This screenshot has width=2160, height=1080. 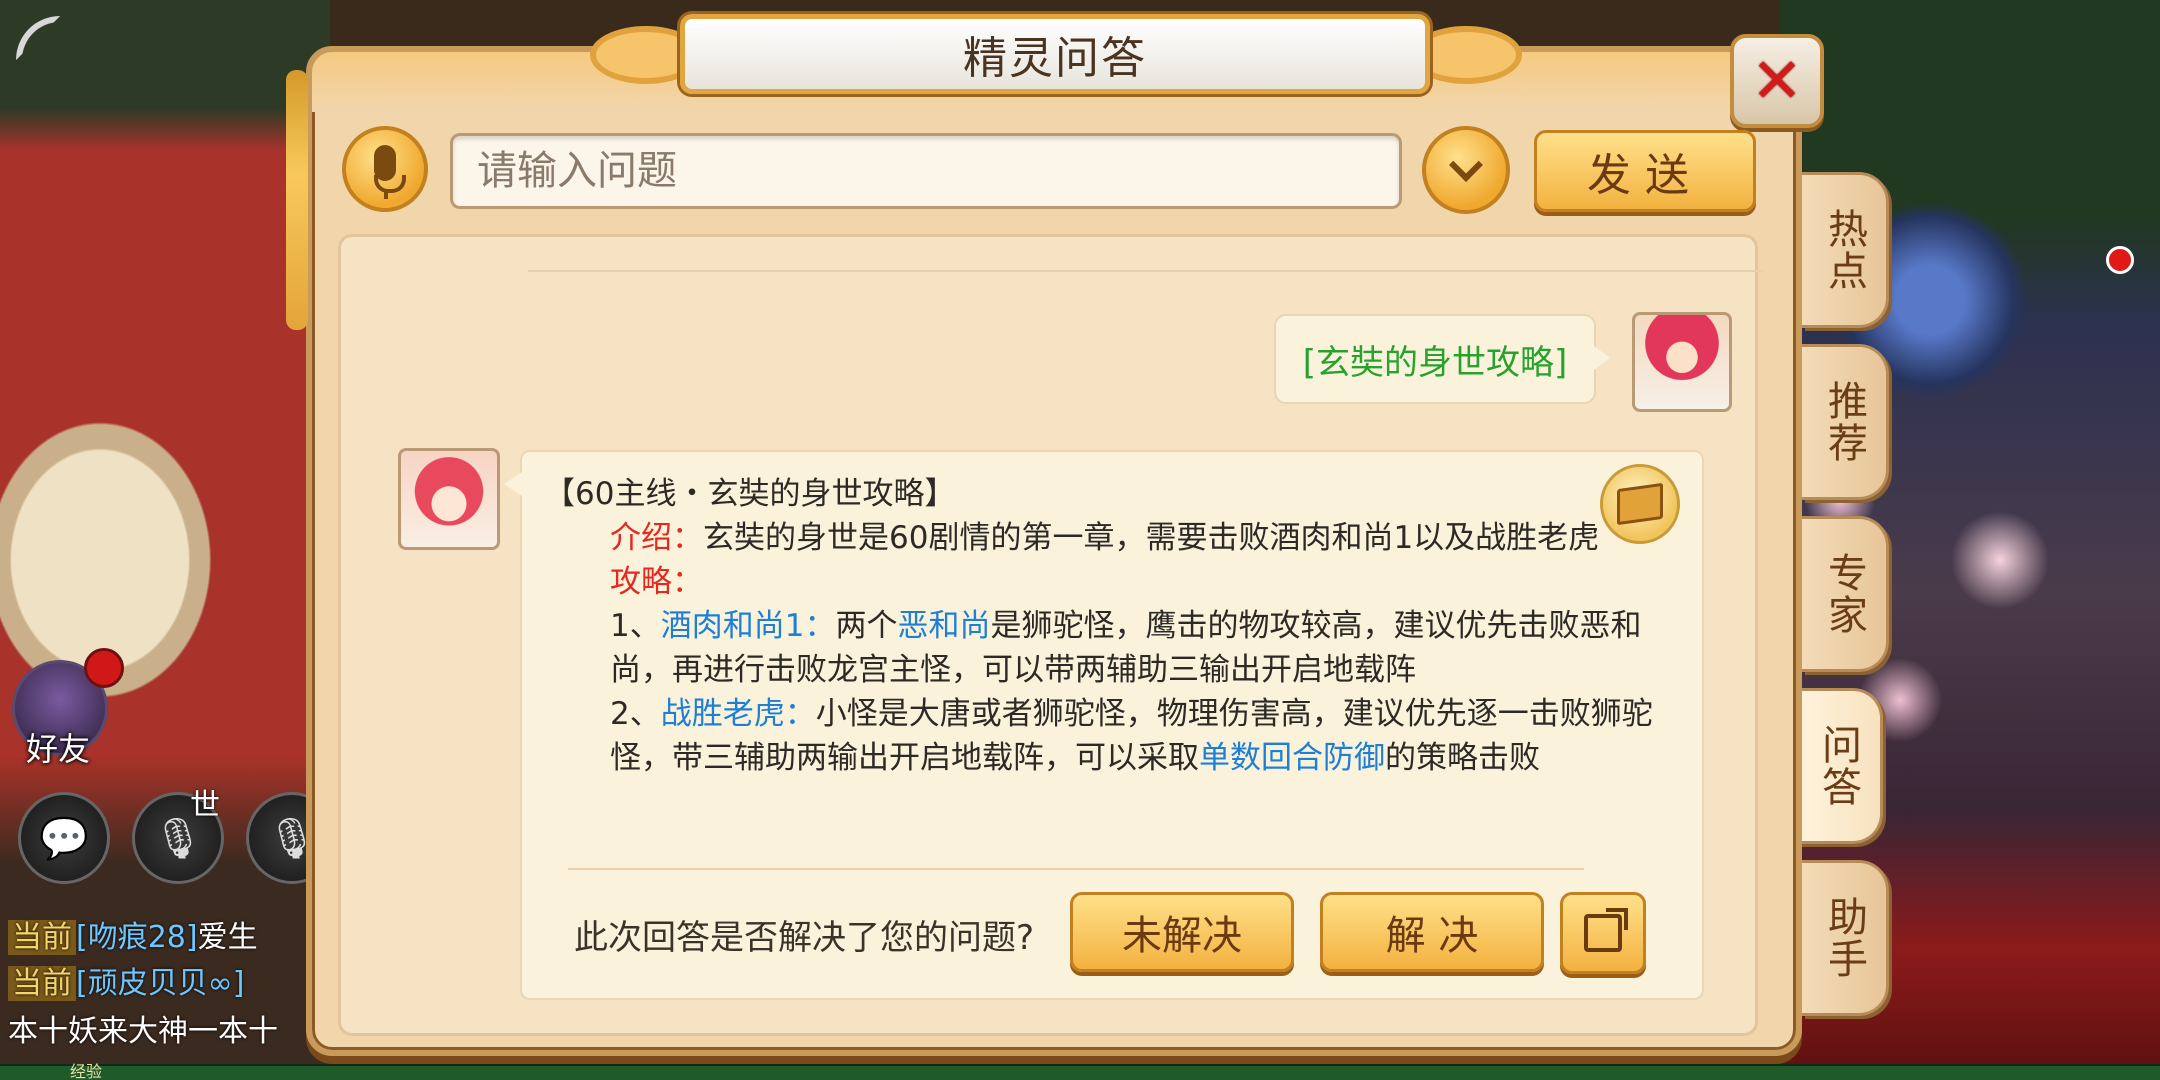 I want to click on title-plate: 精灵问答, so click(x=1055, y=54).